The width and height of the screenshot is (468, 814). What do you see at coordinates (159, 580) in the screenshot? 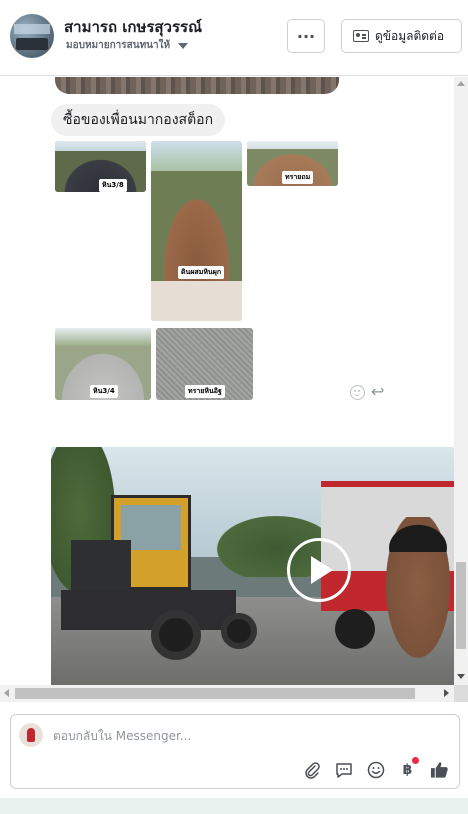
I see `loader-vehicle` at bounding box center [159, 580].